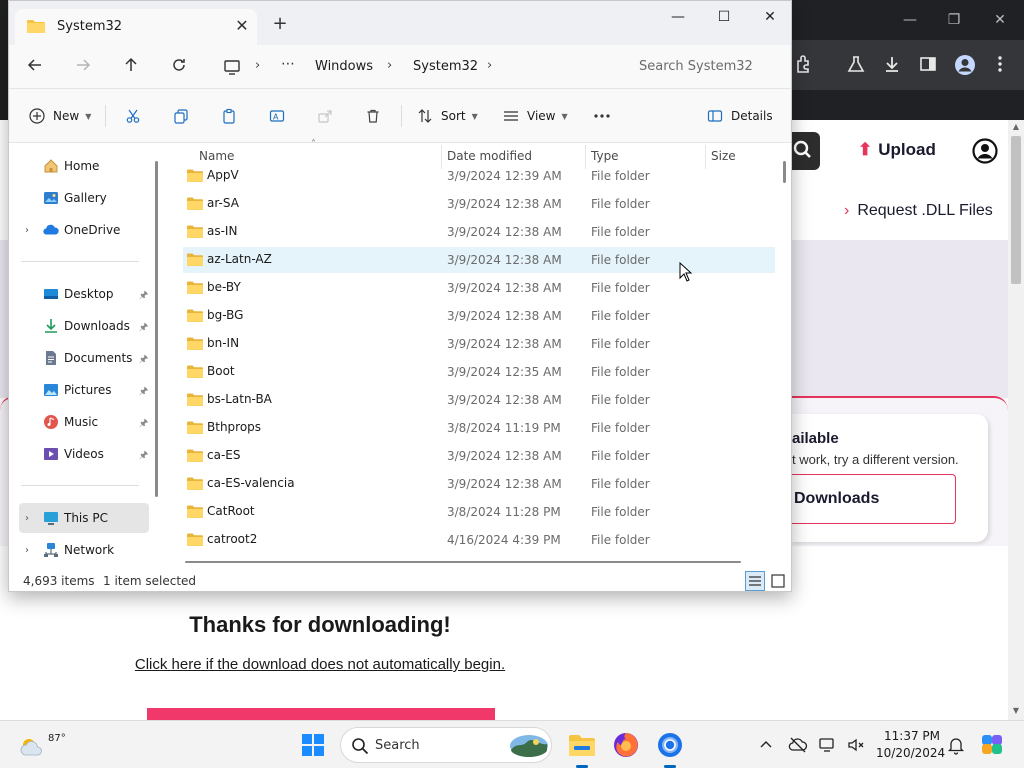 The height and width of the screenshot is (768, 1024). I want to click on nav-item-onedrive: › OneDrive, so click(84, 230).